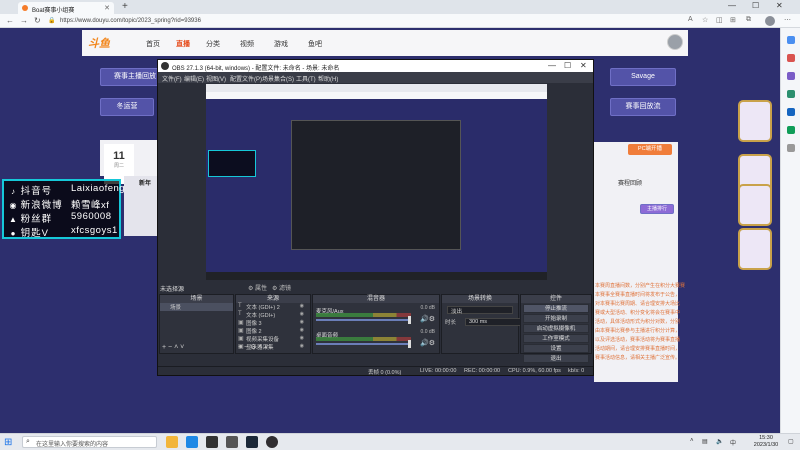 This screenshot has width=800, height=450. Describe the element at coordinates (183, 44) in the screenshot. I see `nav-live: 直播` at that location.